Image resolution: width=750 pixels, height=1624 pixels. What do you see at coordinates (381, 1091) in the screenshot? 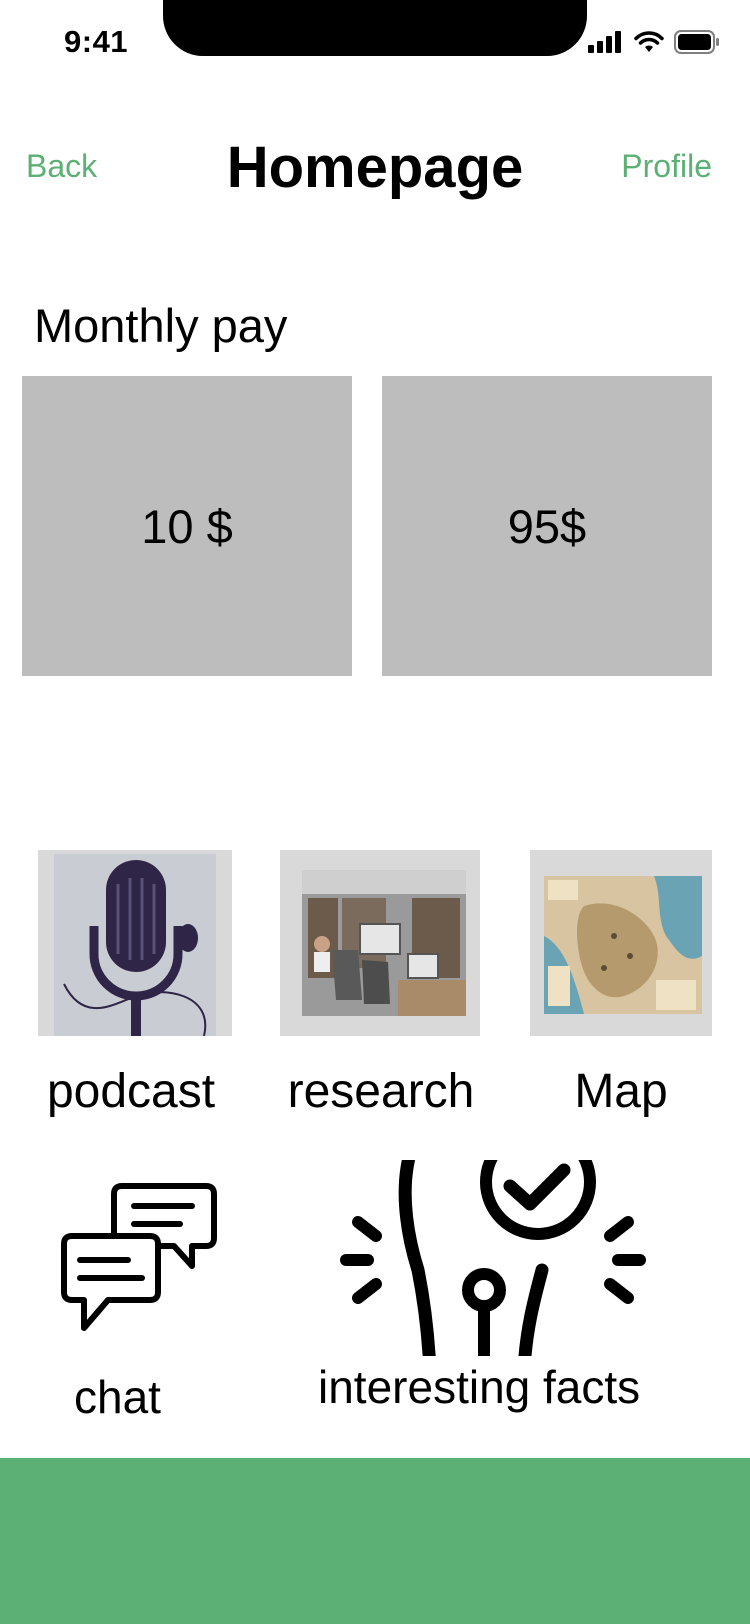
I see `research-label: research` at bounding box center [381, 1091].